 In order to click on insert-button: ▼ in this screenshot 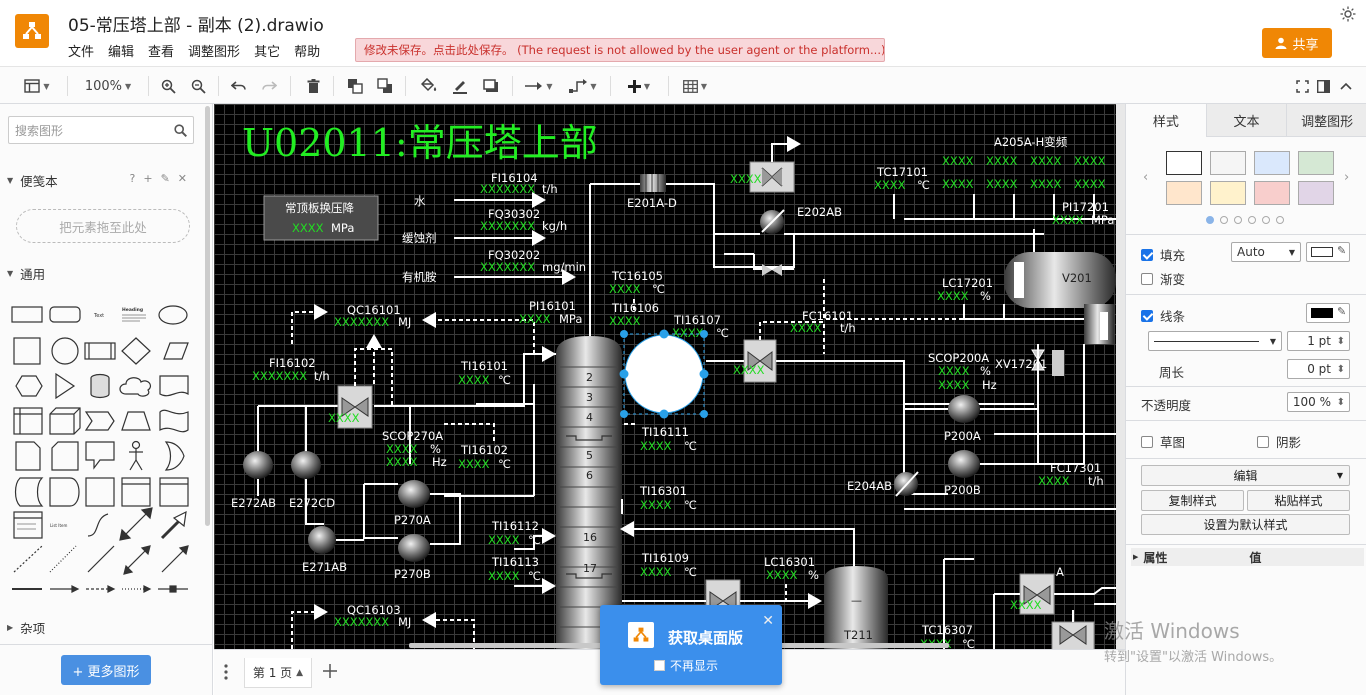, I will do `click(639, 86)`.